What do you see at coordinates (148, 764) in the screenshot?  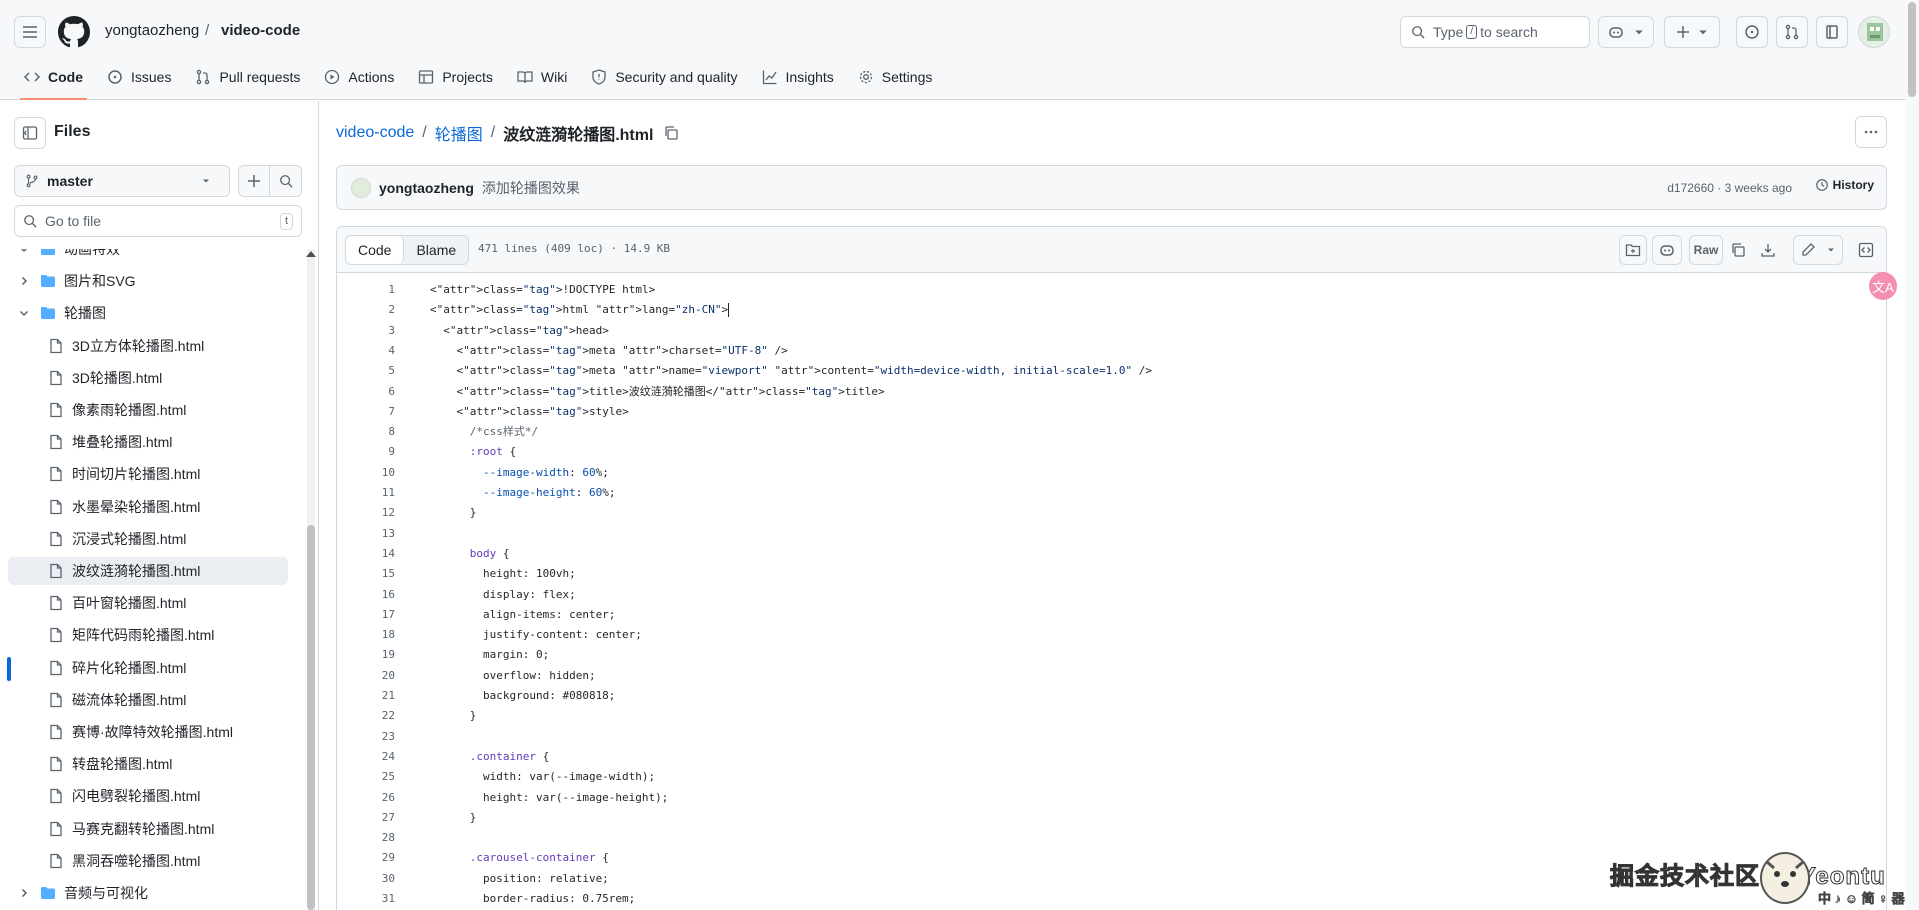 I see `tree-file: 转盘轮播图.html` at bounding box center [148, 764].